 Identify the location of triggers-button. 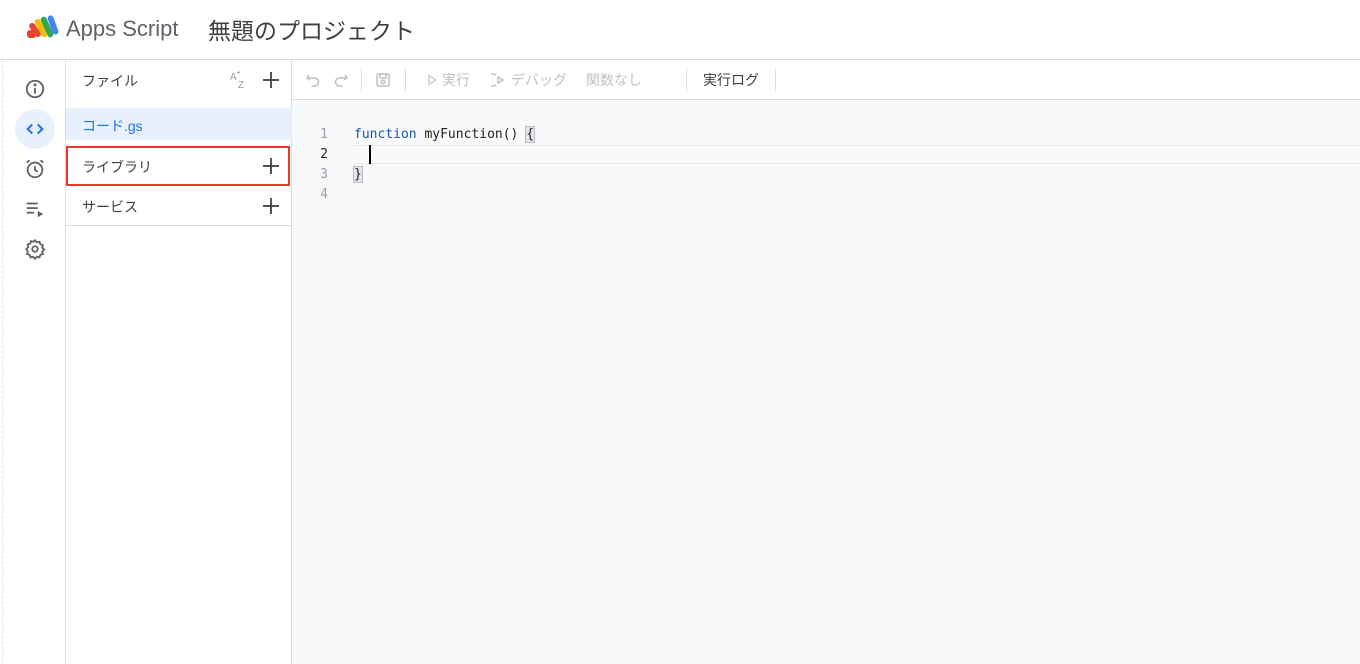
(35, 169).